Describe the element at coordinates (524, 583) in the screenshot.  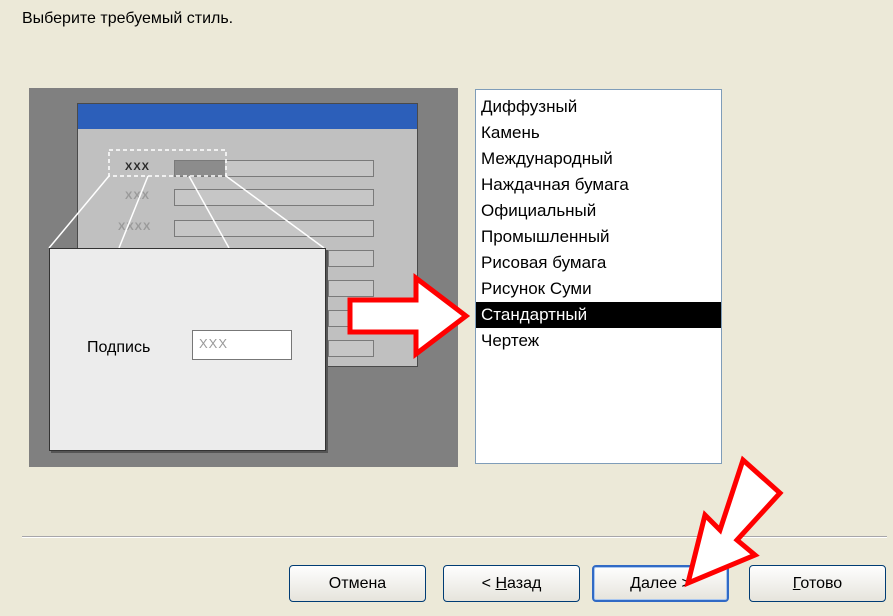
I see `back-button-label: азад` at that location.